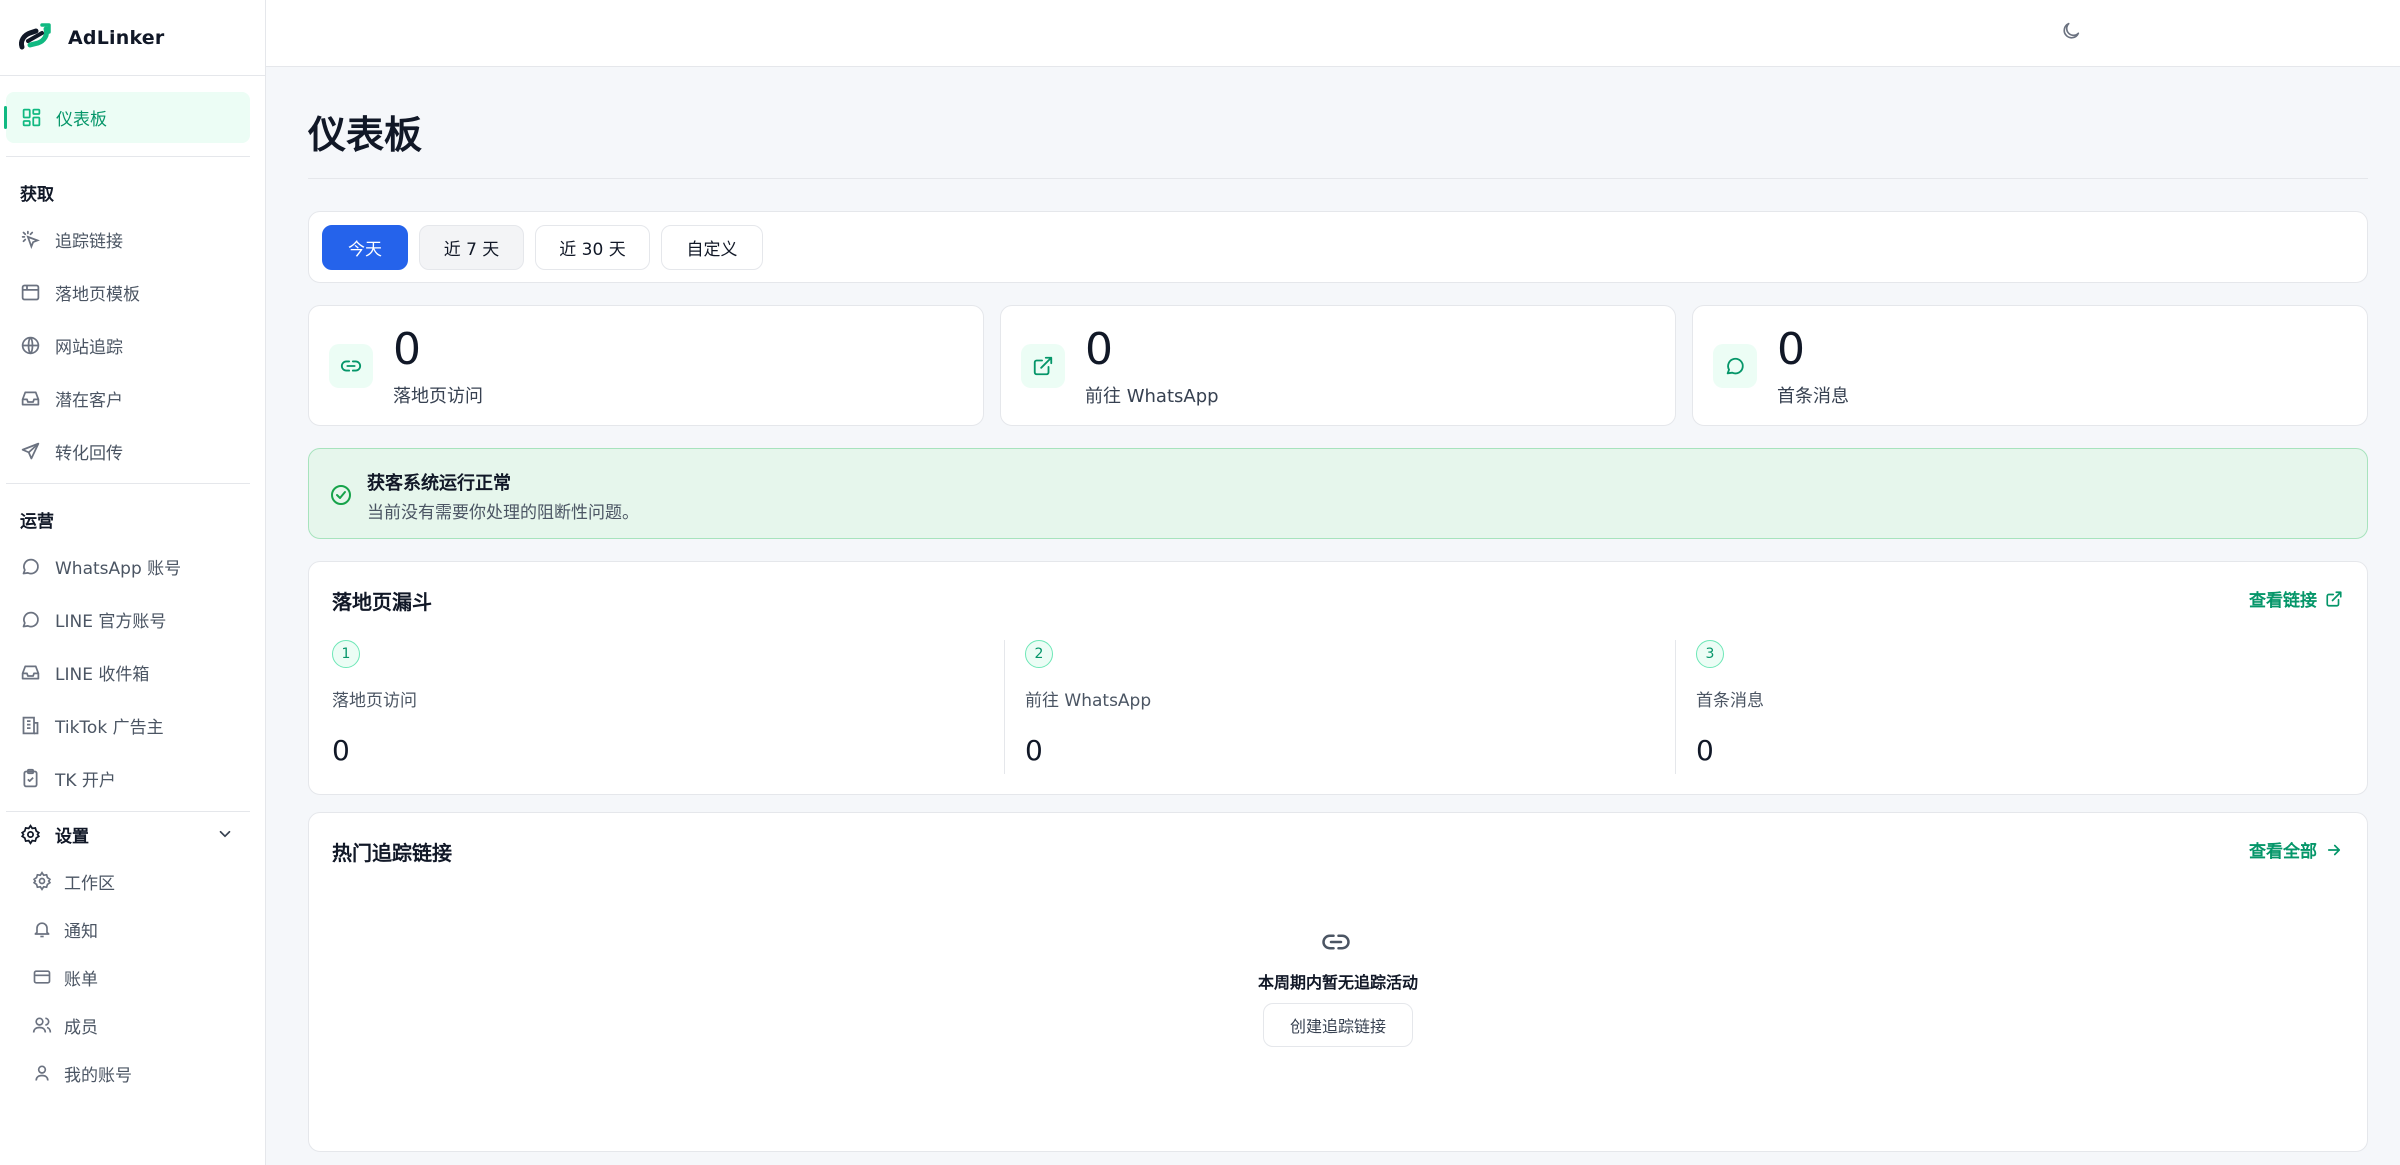 The width and height of the screenshot is (2400, 1165). I want to click on section-title-operations: 运营, so click(37, 522).